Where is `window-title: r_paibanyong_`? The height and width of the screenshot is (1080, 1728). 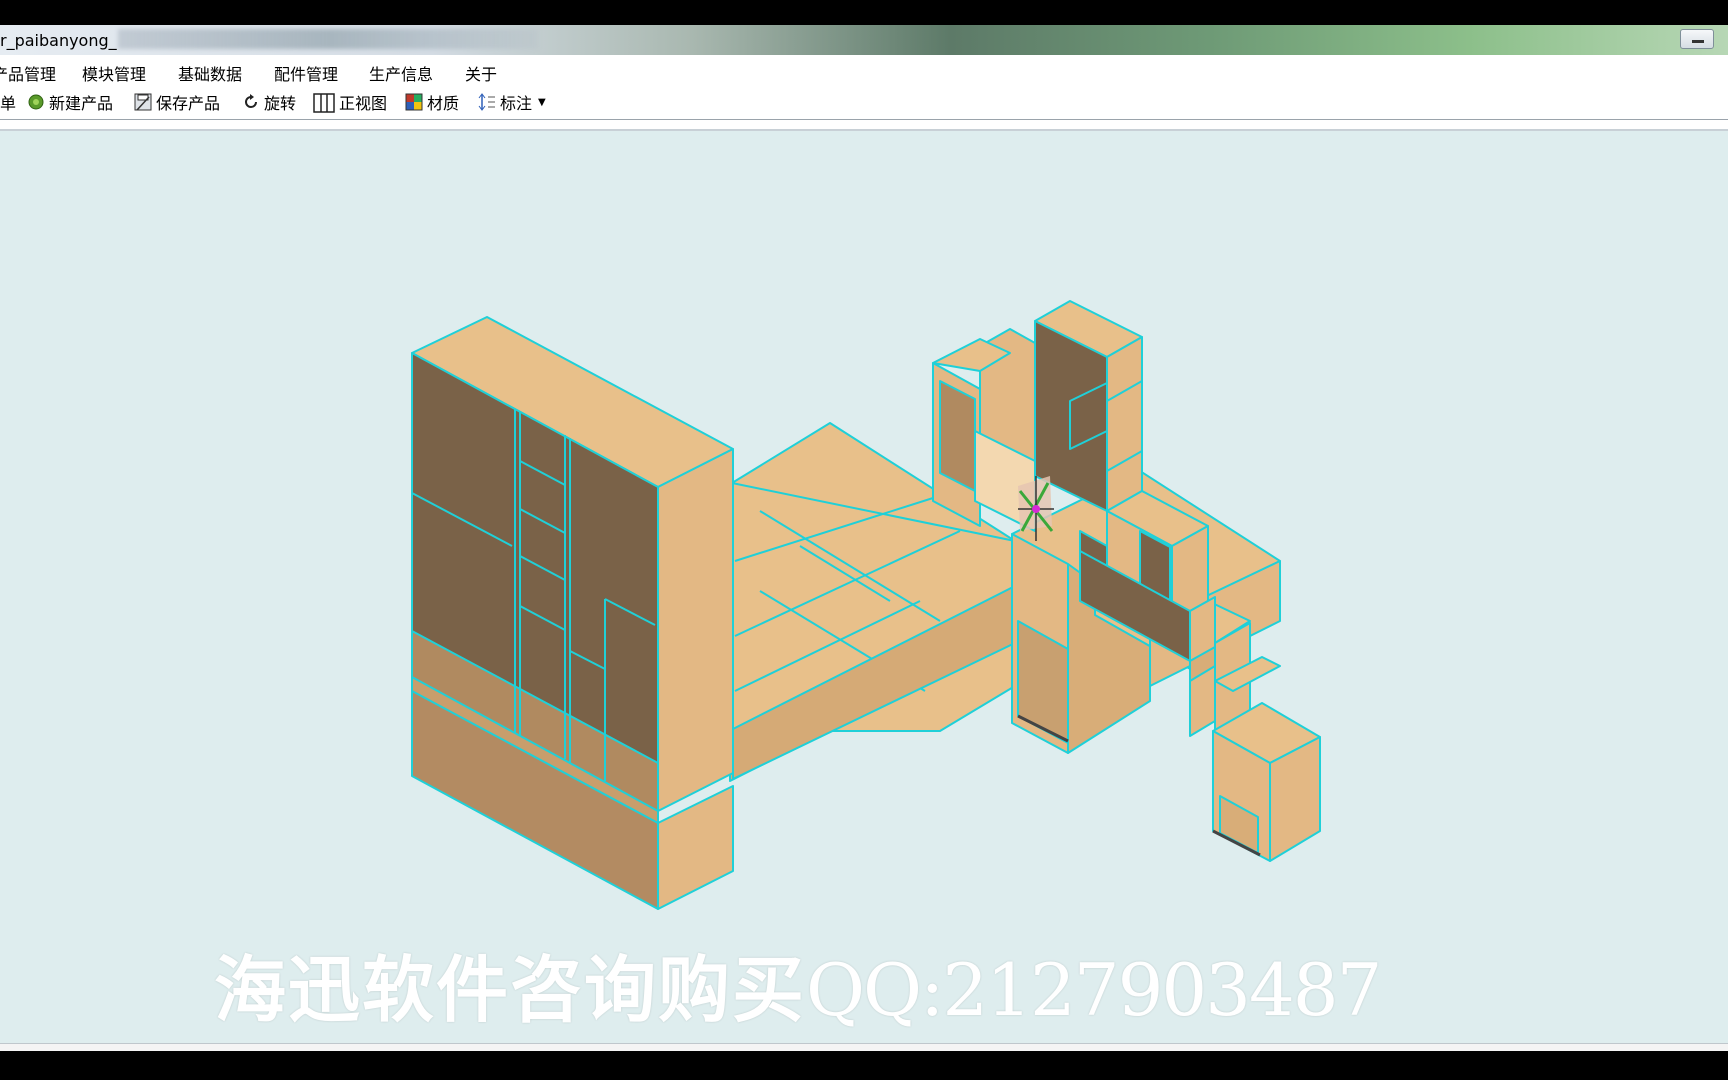
window-title: r_paibanyong_ is located at coordinates (58, 40).